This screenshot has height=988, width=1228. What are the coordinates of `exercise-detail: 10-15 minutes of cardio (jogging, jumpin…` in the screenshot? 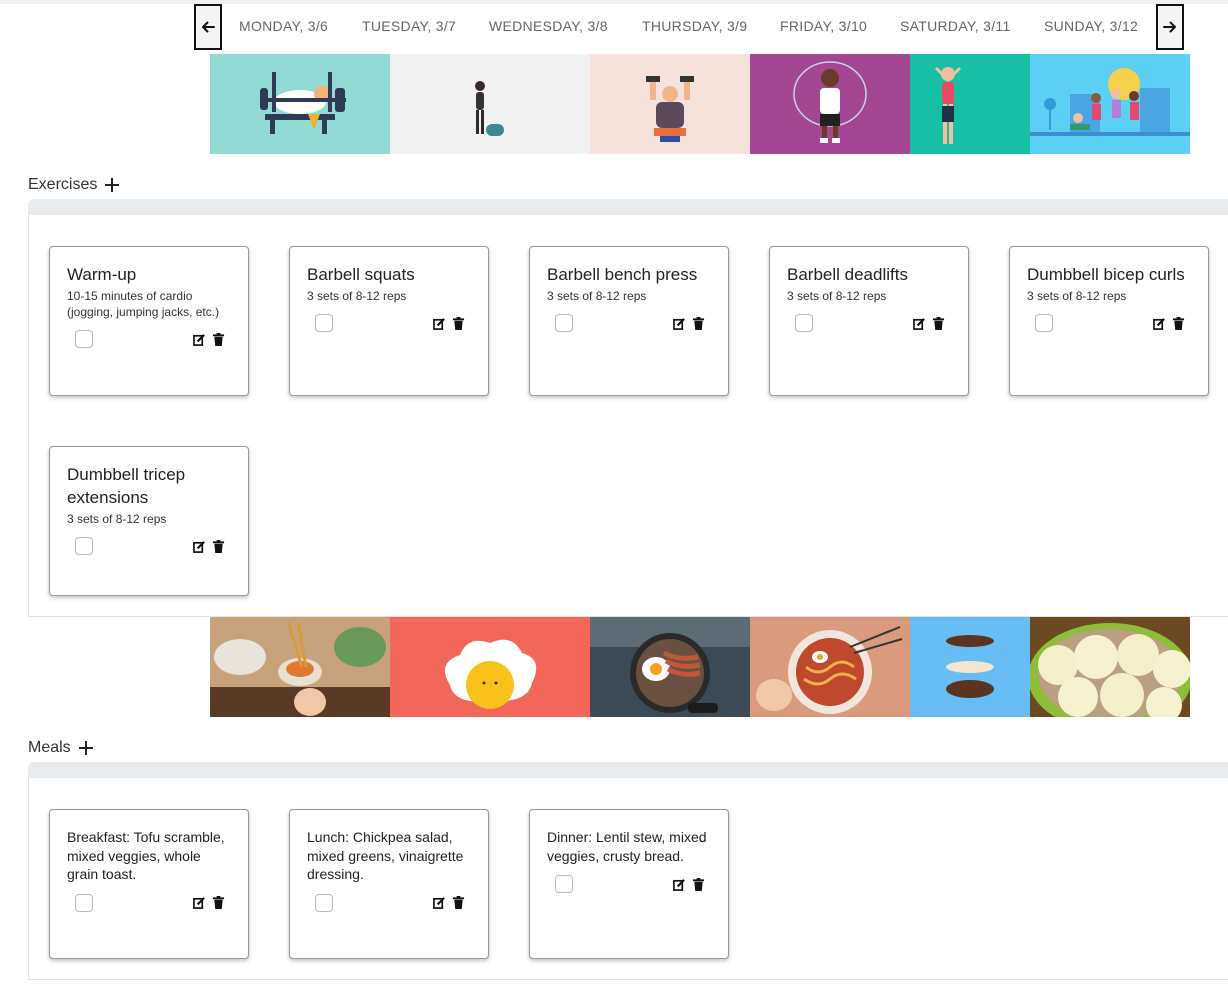 It's located at (143, 304).